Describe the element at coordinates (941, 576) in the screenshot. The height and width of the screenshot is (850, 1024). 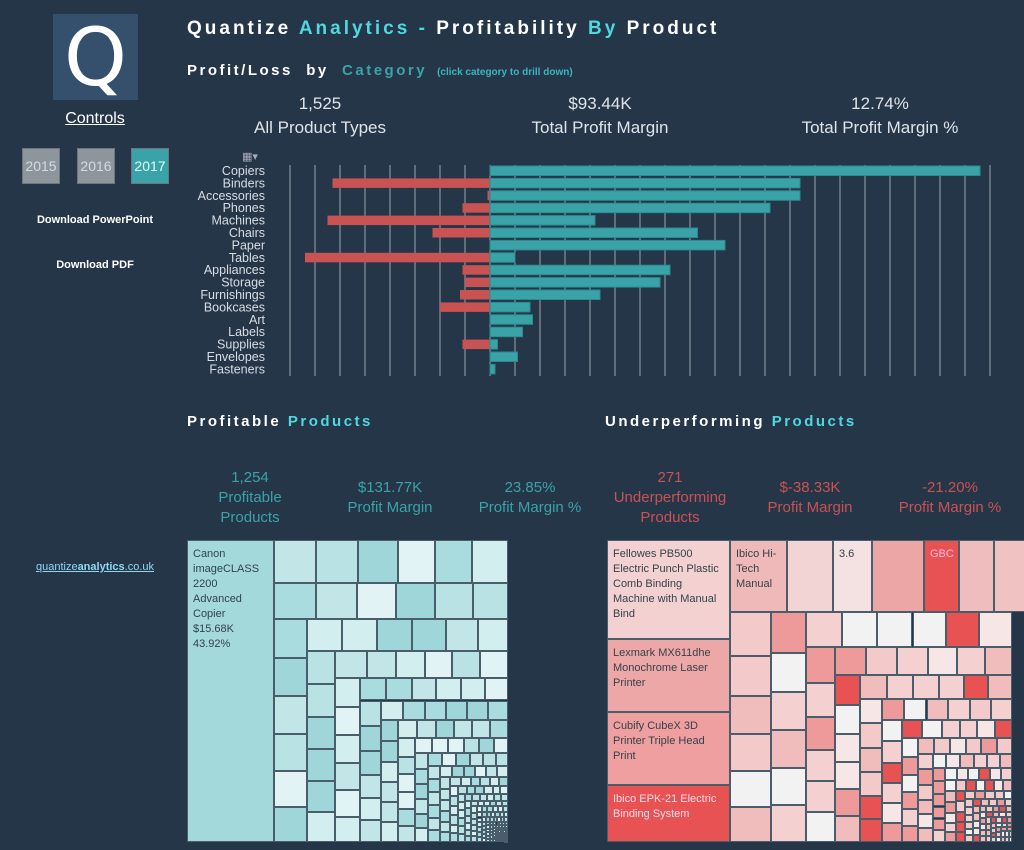
I see `treemap-tile: GBC` at that location.